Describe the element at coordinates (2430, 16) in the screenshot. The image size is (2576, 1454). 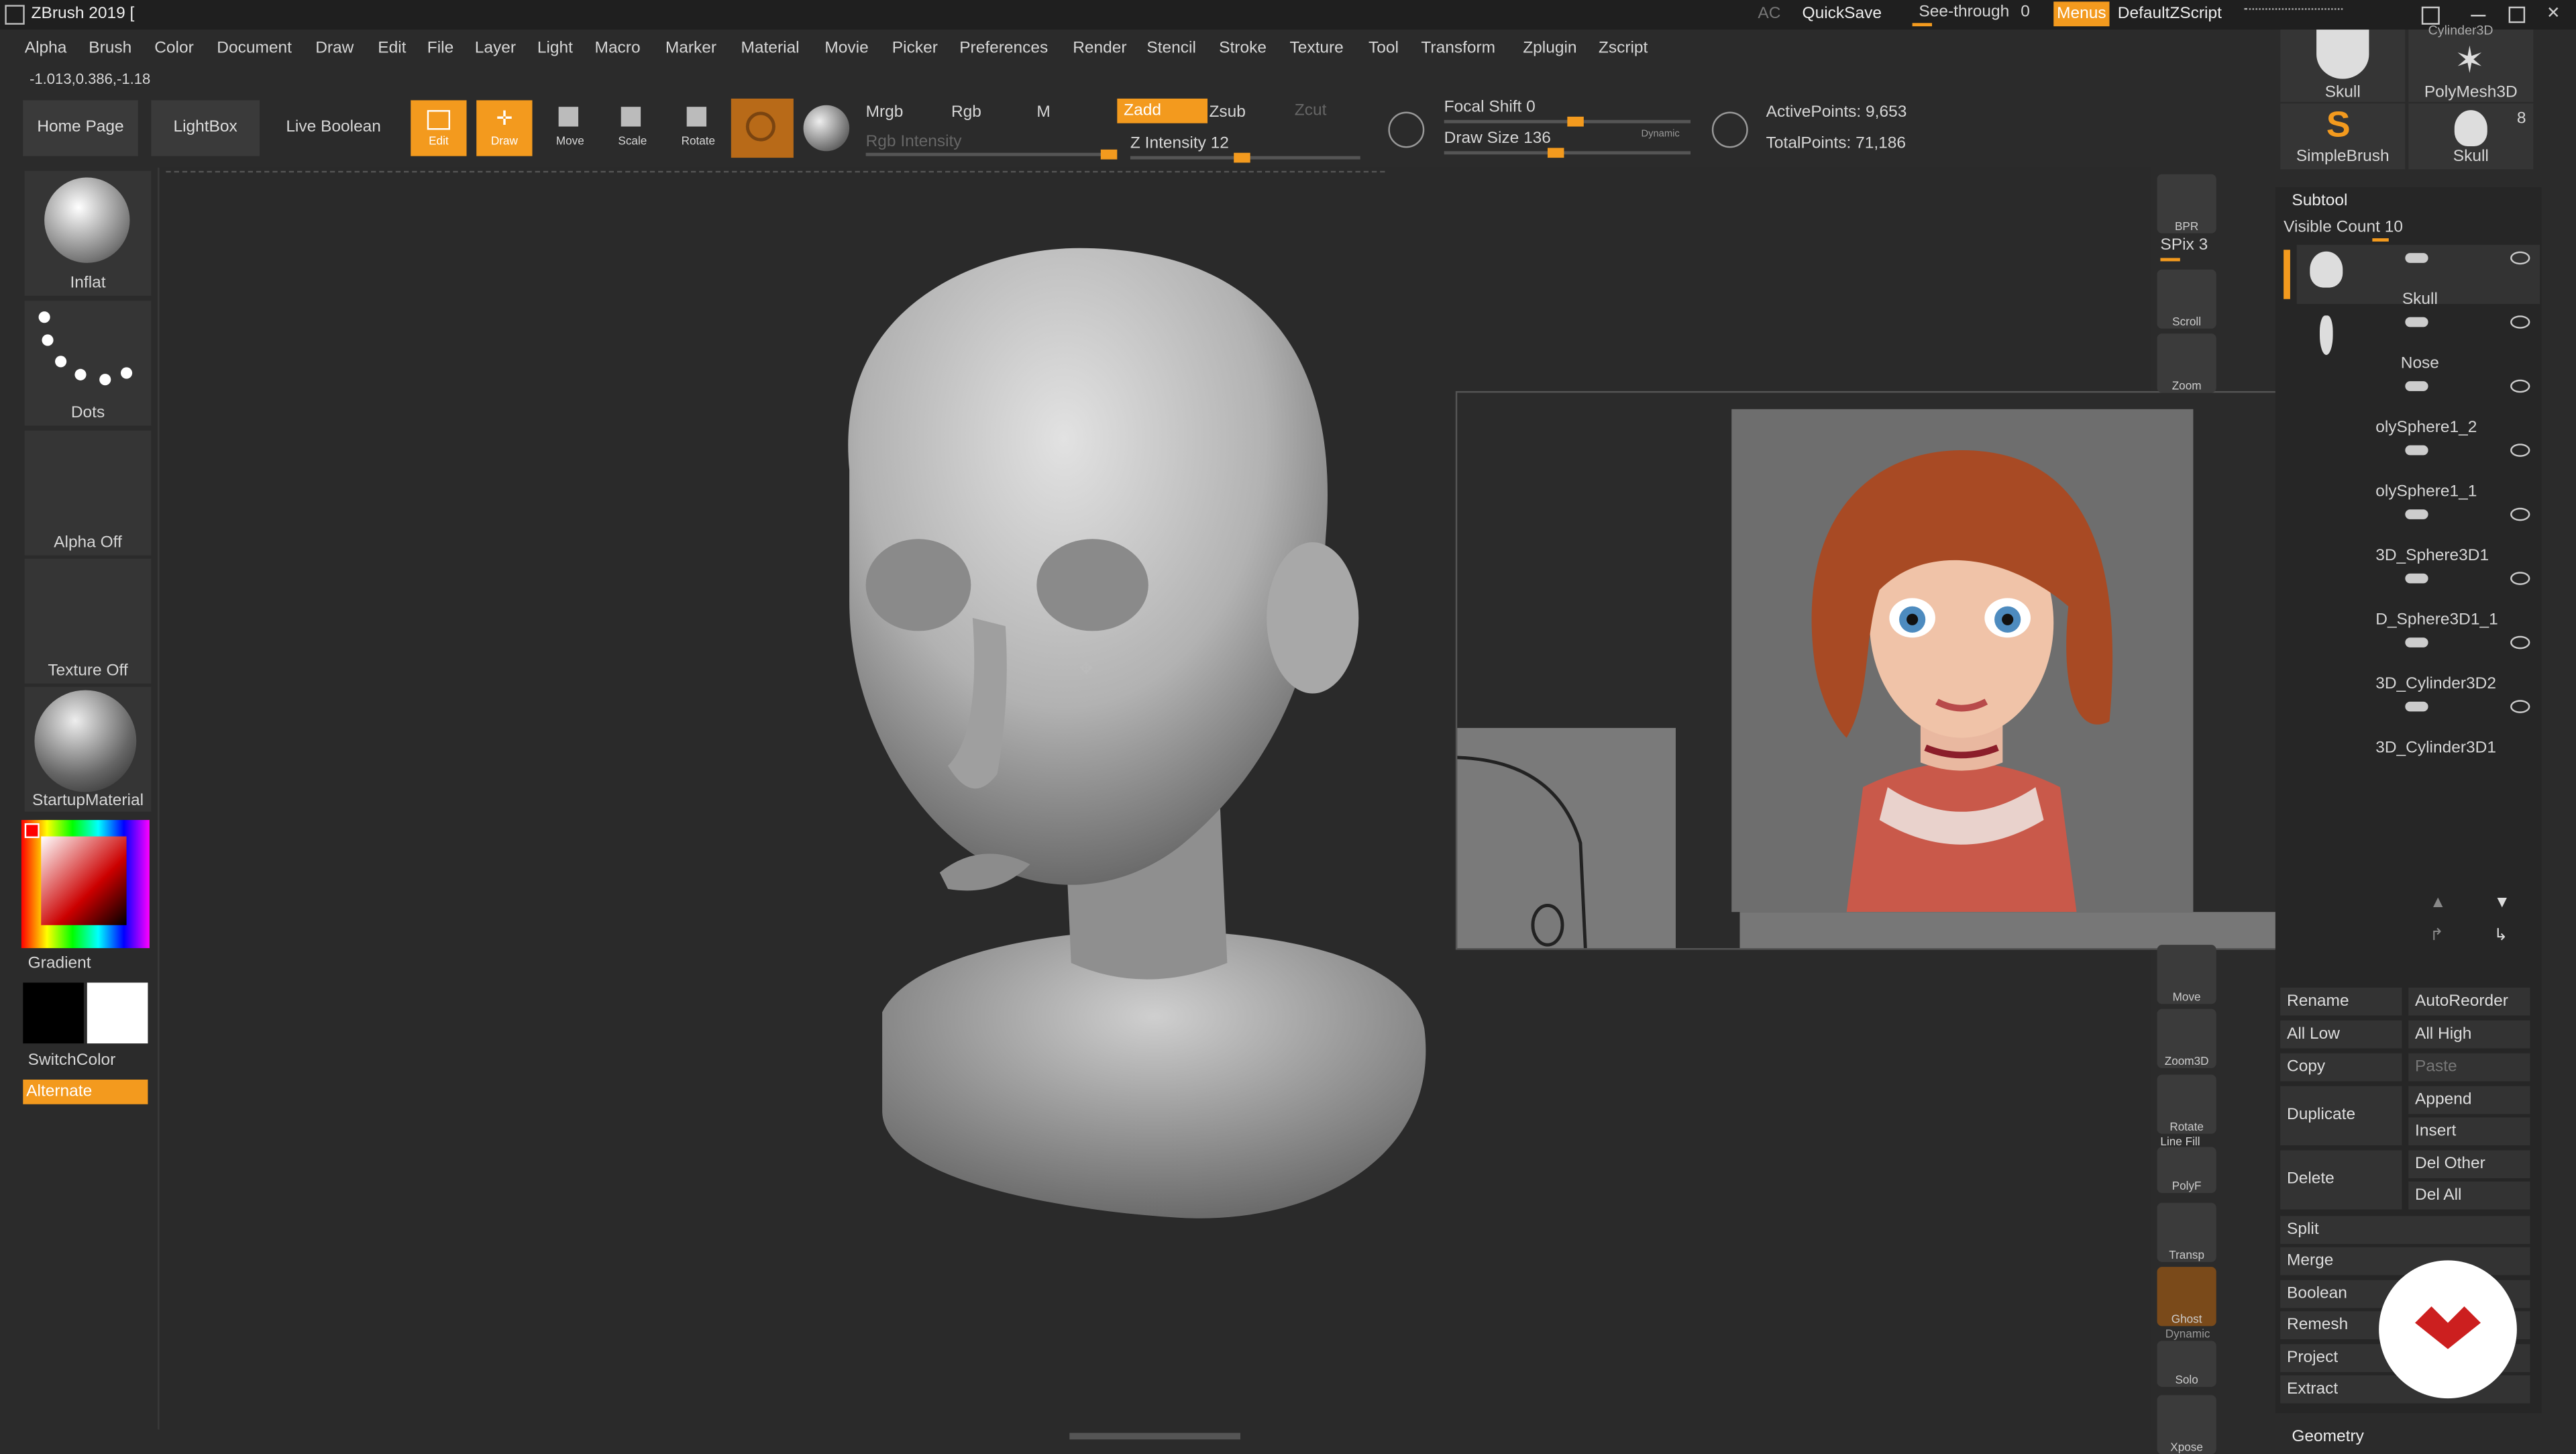
I see `lock-icon` at that location.